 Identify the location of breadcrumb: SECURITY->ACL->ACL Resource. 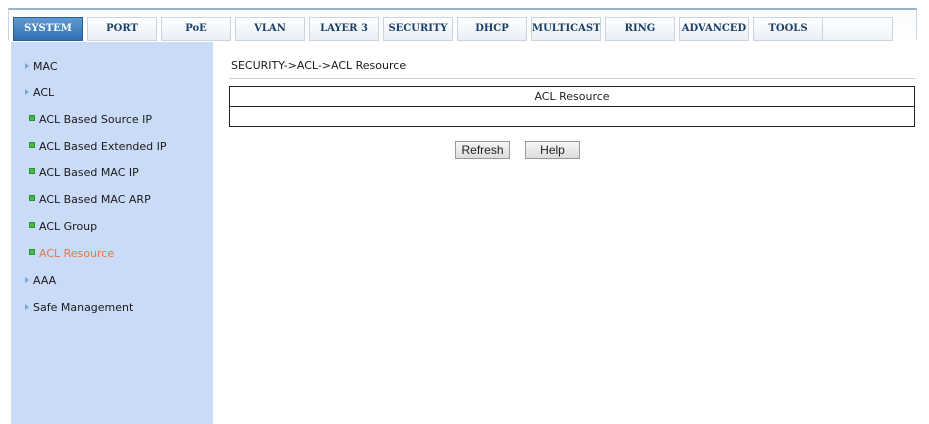
(319, 65).